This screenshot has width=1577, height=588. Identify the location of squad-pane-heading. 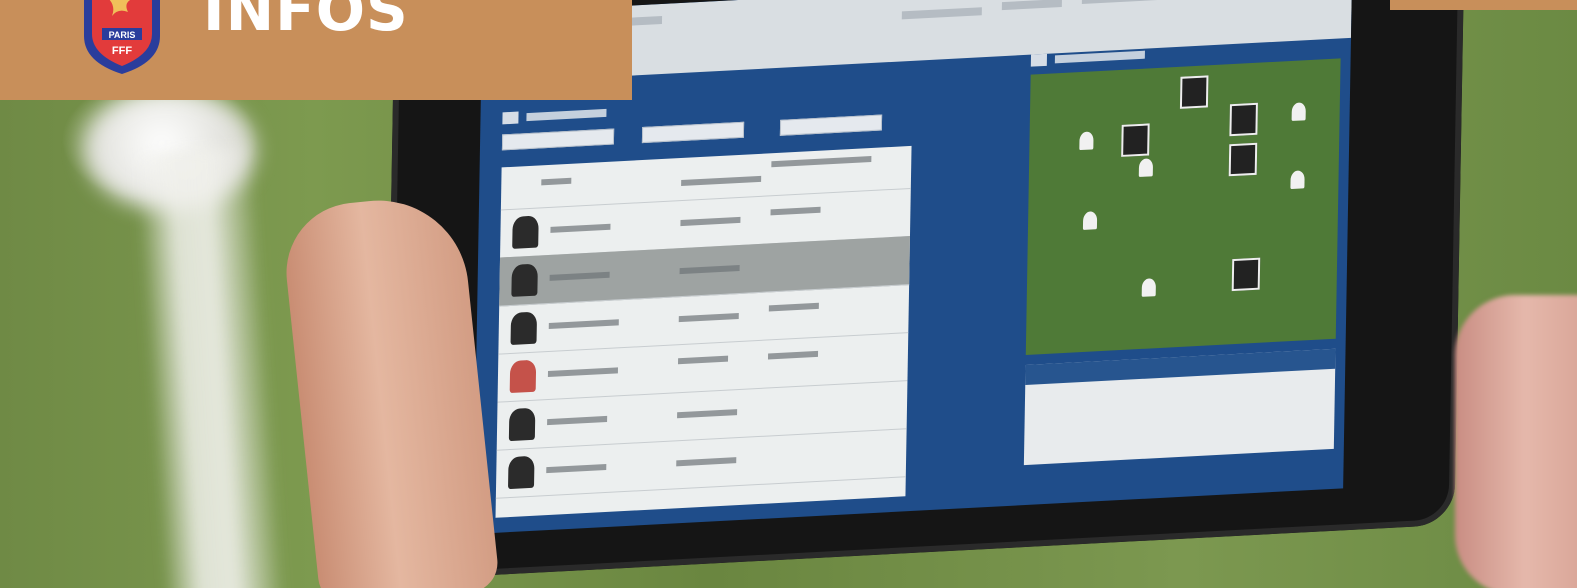
(566, 115).